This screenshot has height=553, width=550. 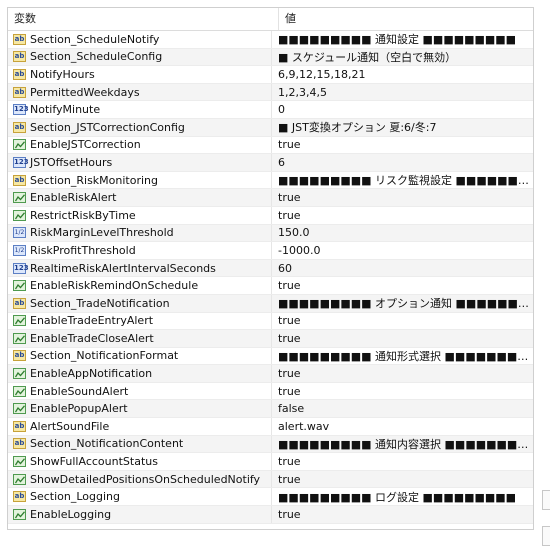 What do you see at coordinates (402, 109) in the screenshot?
I see `variable-value: 0` at bounding box center [402, 109].